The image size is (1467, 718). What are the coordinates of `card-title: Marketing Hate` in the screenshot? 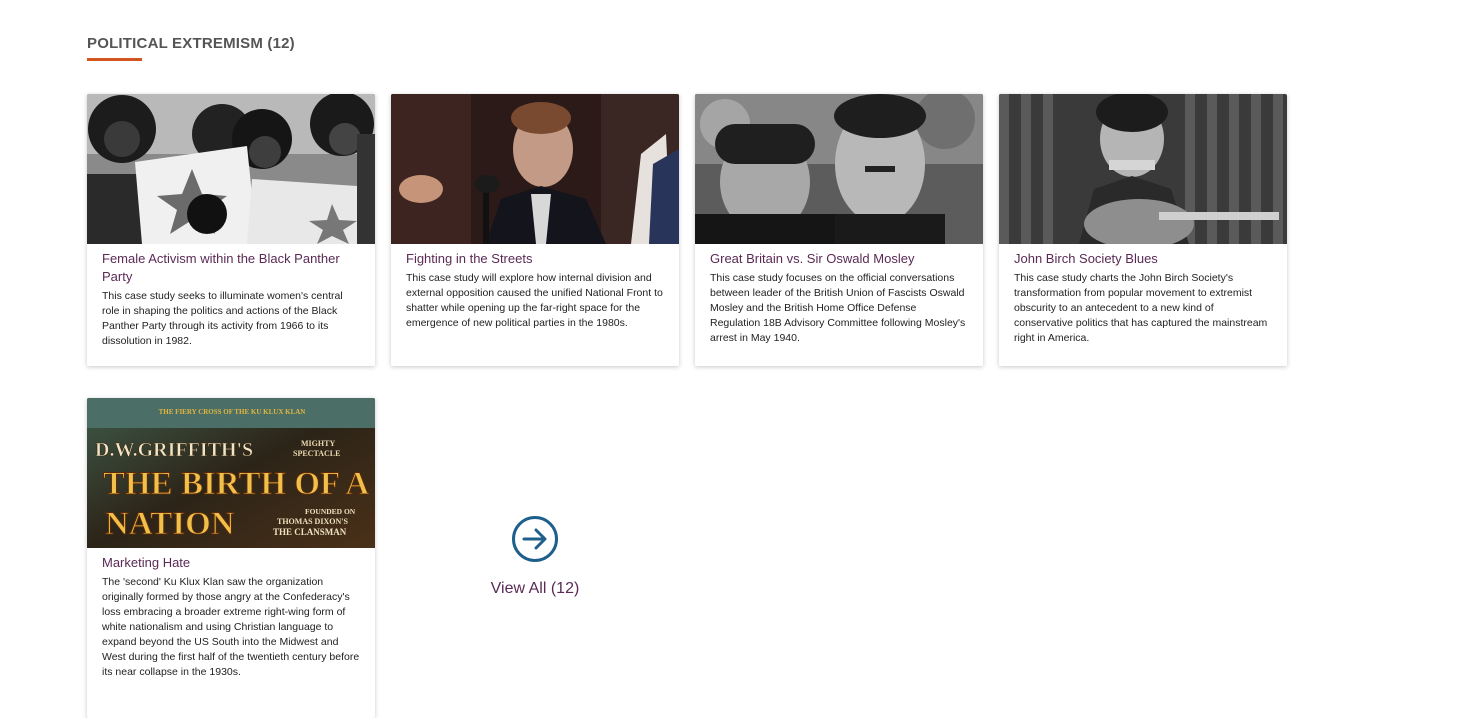 It's located at (231, 563).